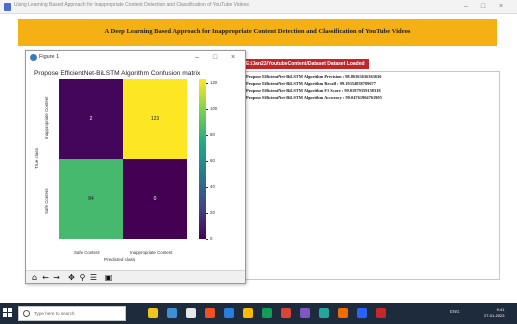  I want to click on figure-minimize-button: –, so click(197, 57).